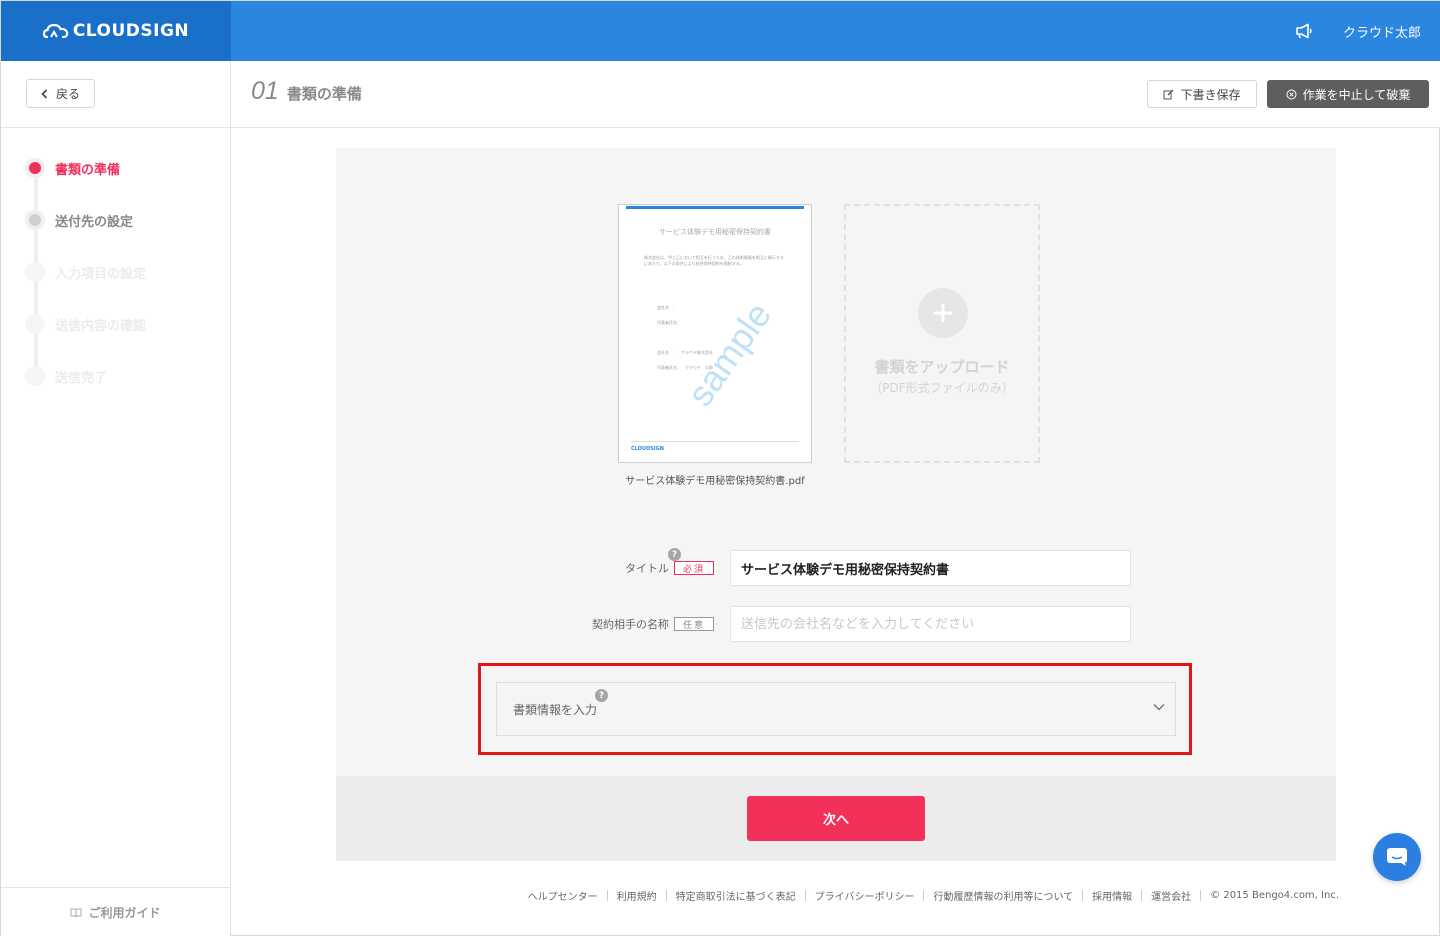  I want to click on document-info-accordion: 書類情報を入力 ?, so click(836, 709).